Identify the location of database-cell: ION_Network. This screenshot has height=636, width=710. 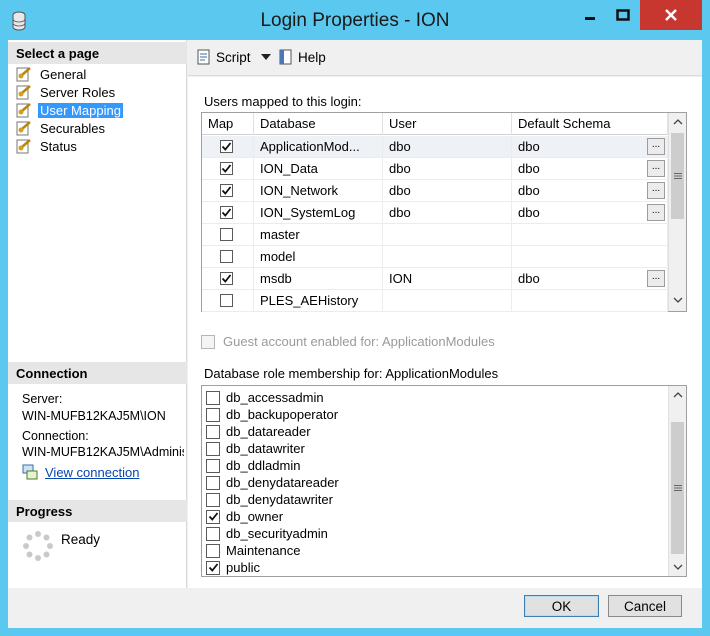
(318, 191).